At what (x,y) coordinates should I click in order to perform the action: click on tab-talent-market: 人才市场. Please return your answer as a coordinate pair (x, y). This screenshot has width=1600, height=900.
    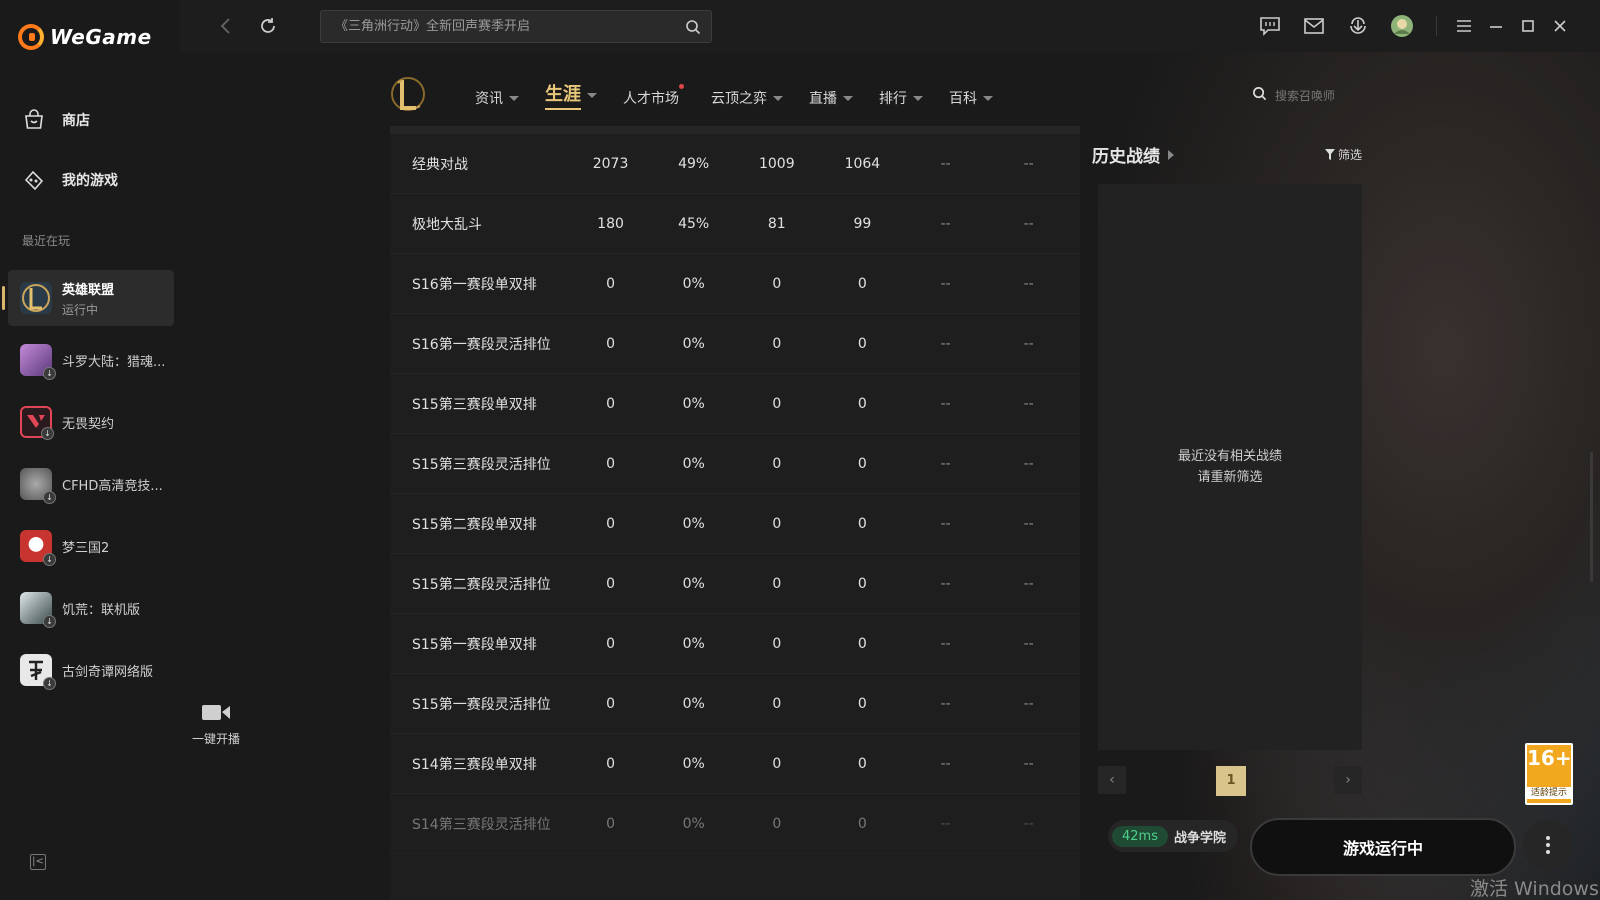
    Looking at the image, I should click on (653, 97).